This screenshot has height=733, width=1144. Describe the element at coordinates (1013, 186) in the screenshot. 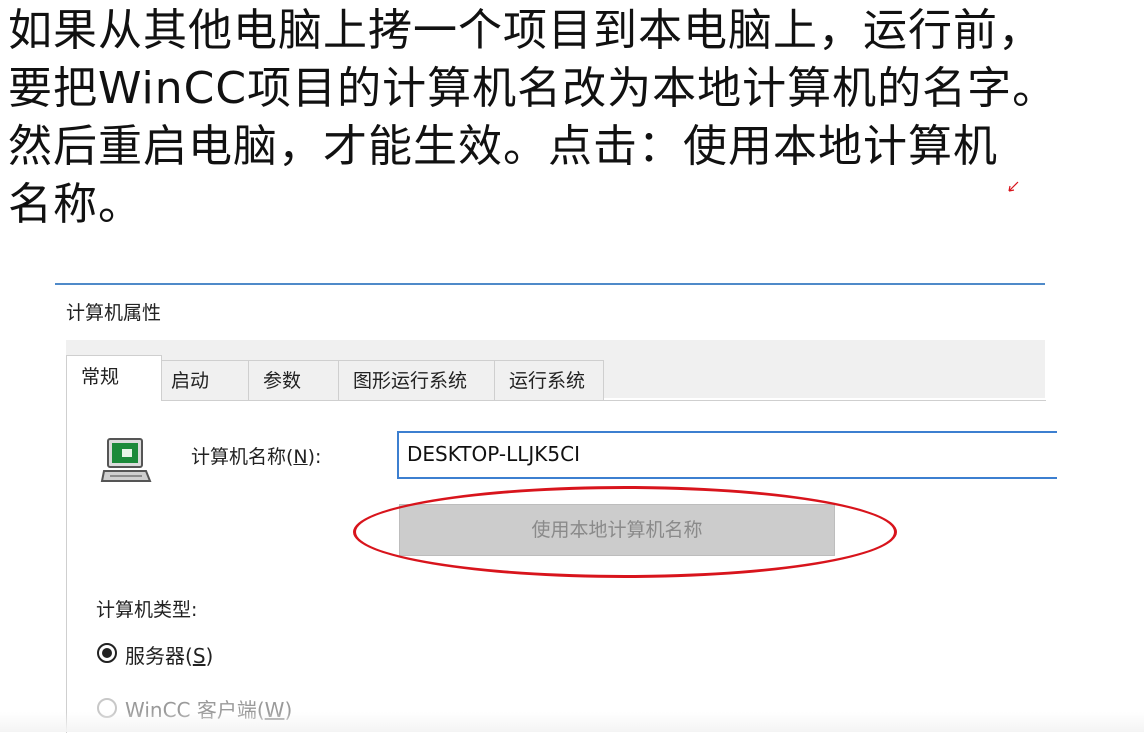

I see `pen-mark-icon` at that location.